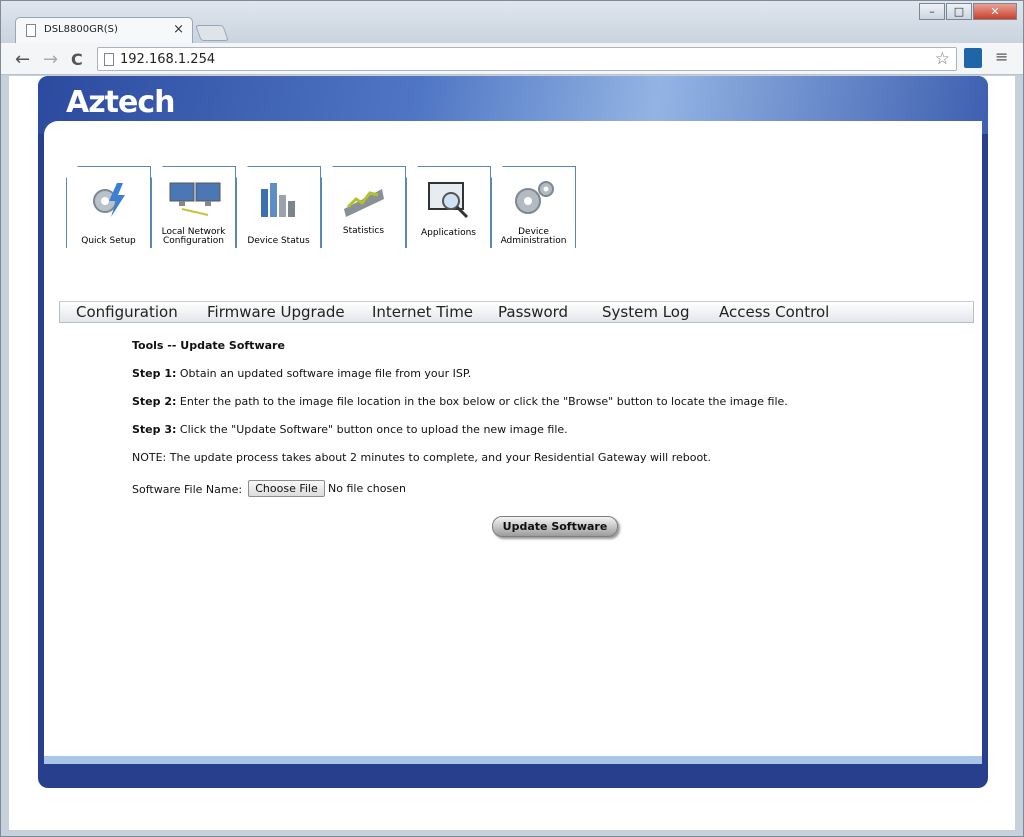  I want to click on title-bar: DSL8800GR(S) × – □ ✕, so click(512, 22).